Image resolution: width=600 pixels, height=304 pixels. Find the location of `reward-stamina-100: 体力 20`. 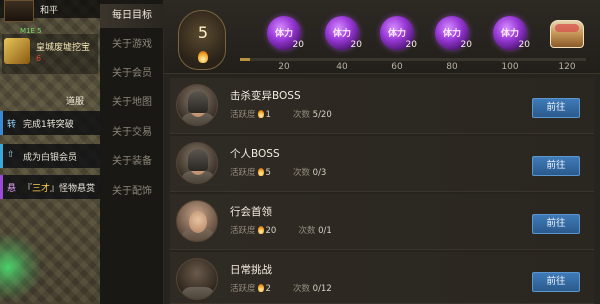

reward-stamina-100: 体力 20 is located at coordinates (510, 34).